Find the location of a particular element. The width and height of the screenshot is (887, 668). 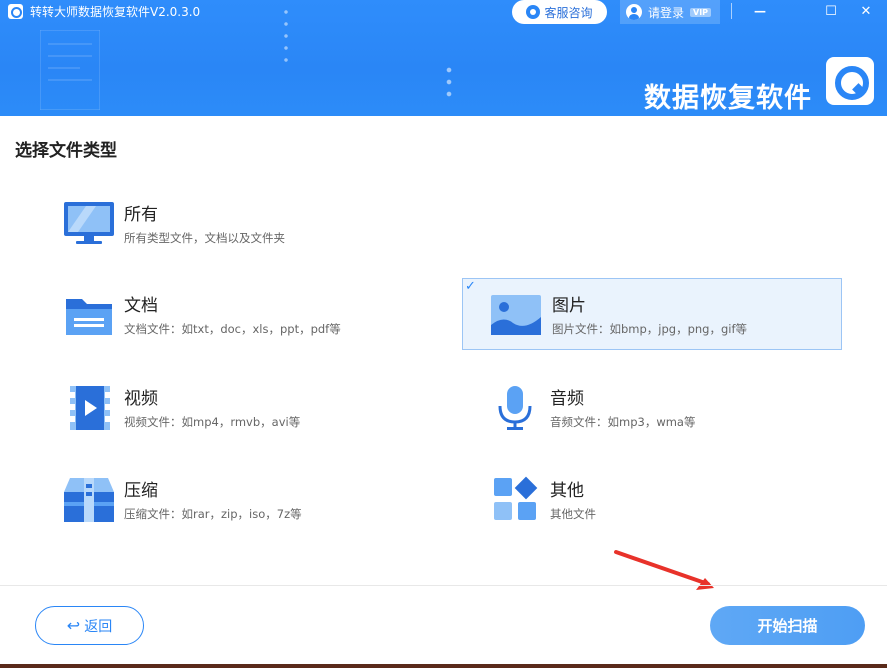

window-title: 转转大师数据恢复软件V2.0.3.0 is located at coordinates (115, 12).